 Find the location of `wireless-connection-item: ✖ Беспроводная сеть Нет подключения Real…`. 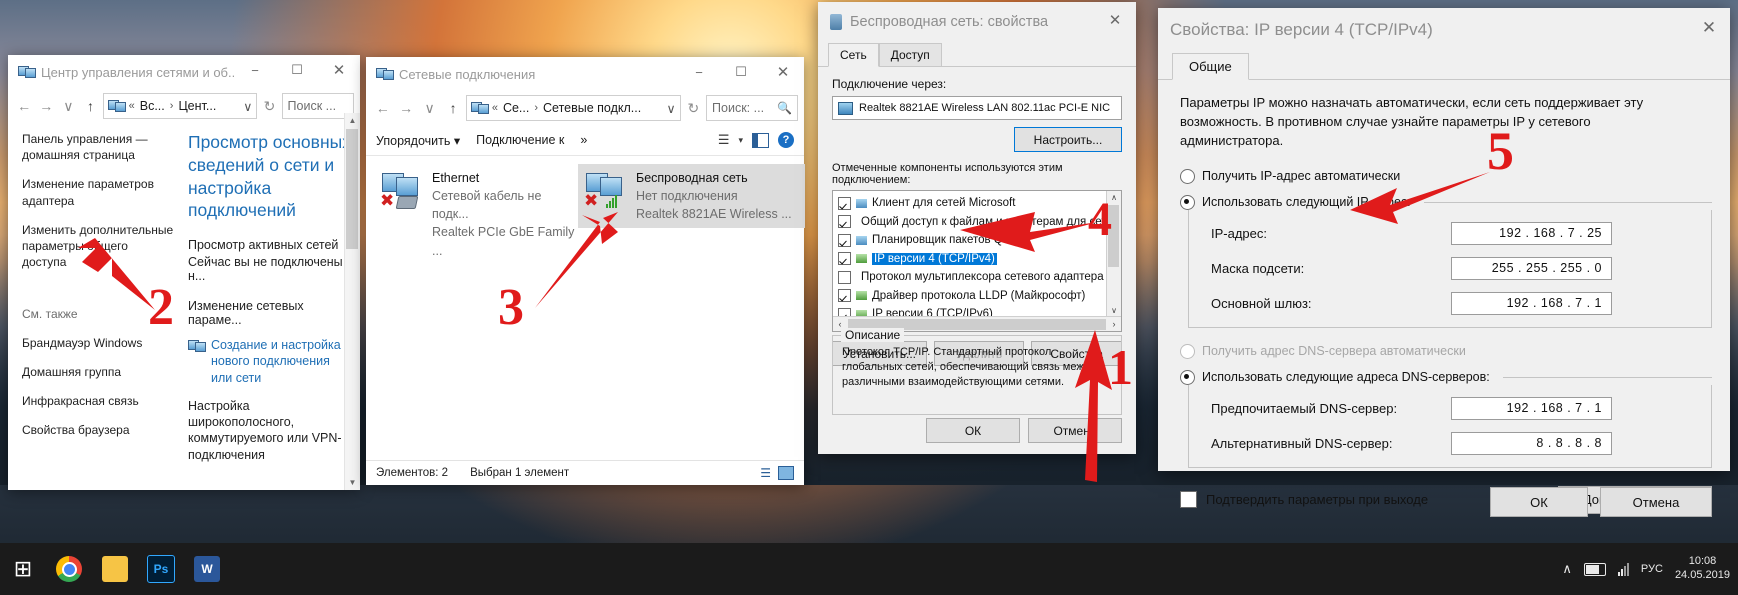

wireless-connection-item: ✖ Беспроводная сеть Нет подключения Real… is located at coordinates (691, 196).